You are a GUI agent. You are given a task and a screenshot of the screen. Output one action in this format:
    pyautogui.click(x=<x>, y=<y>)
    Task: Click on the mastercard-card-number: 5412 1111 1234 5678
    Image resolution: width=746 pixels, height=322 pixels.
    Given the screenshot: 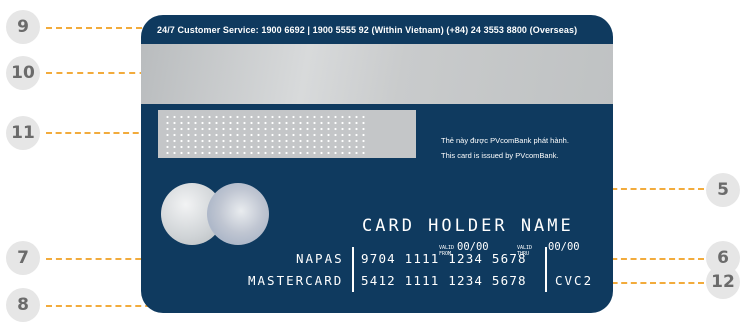 What is the action you would take?
    pyautogui.click(x=444, y=280)
    